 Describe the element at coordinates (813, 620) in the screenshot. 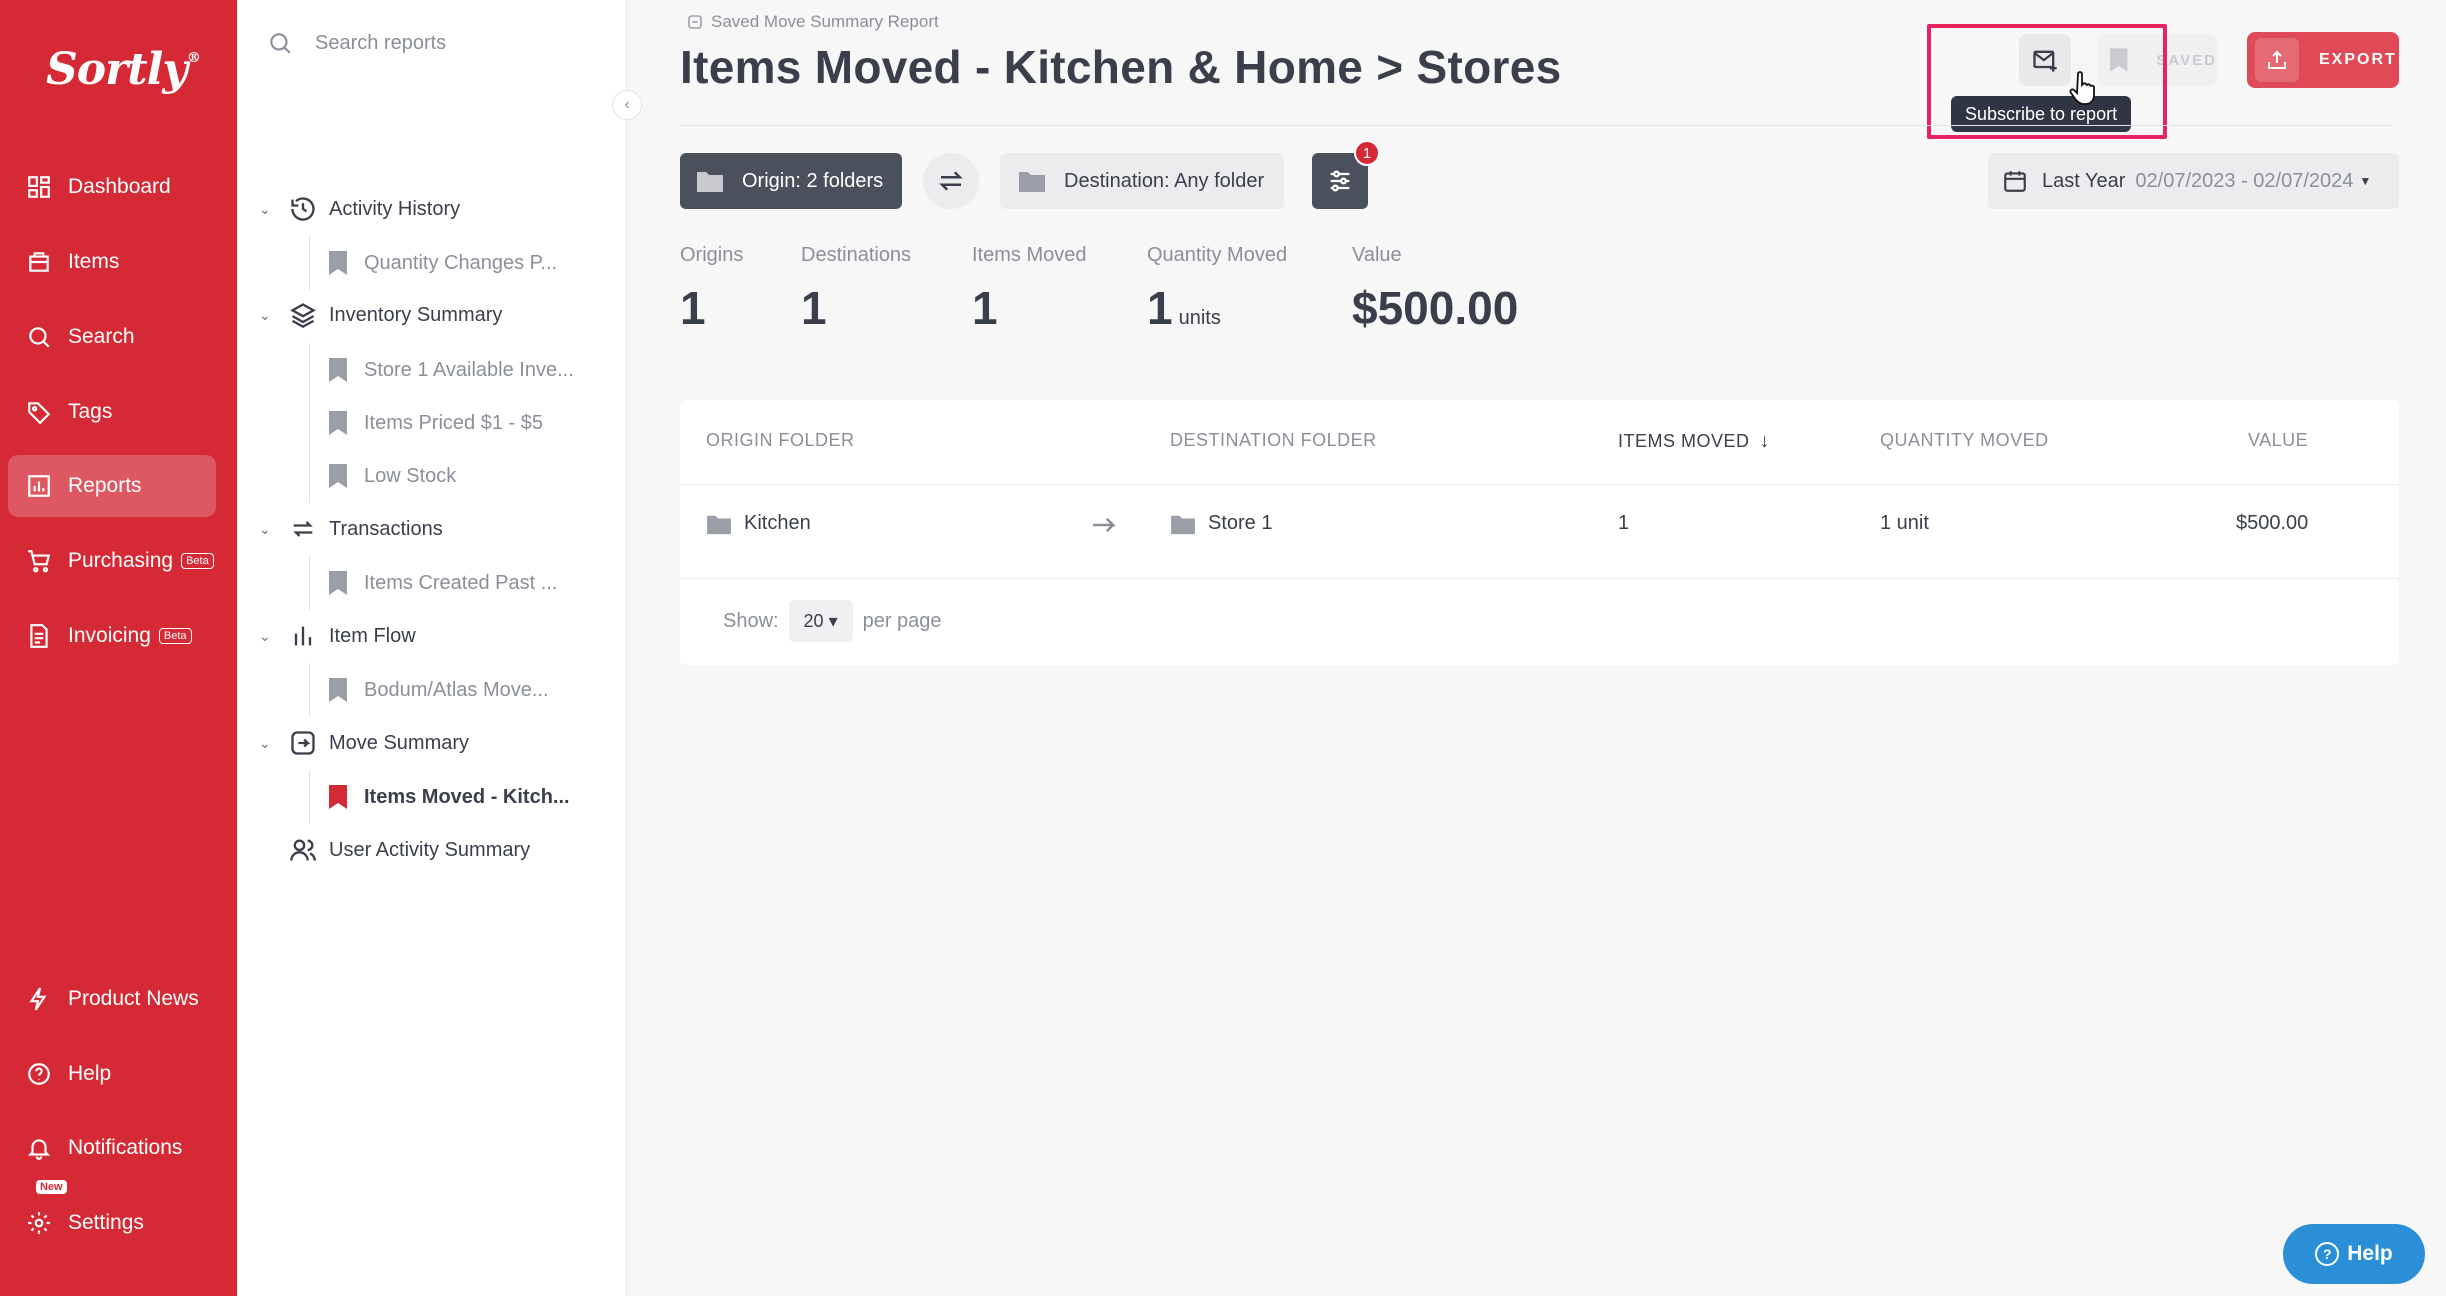

I see `per-page-value: 20` at that location.